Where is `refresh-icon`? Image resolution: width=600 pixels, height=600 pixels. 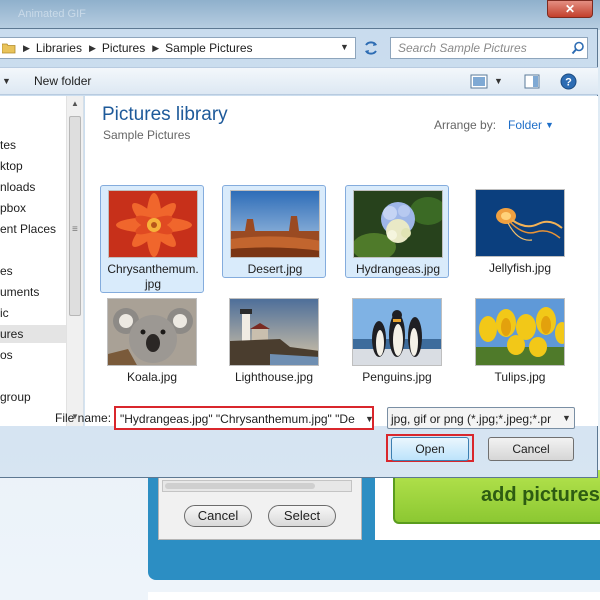
refresh-icon is located at coordinates (371, 48).